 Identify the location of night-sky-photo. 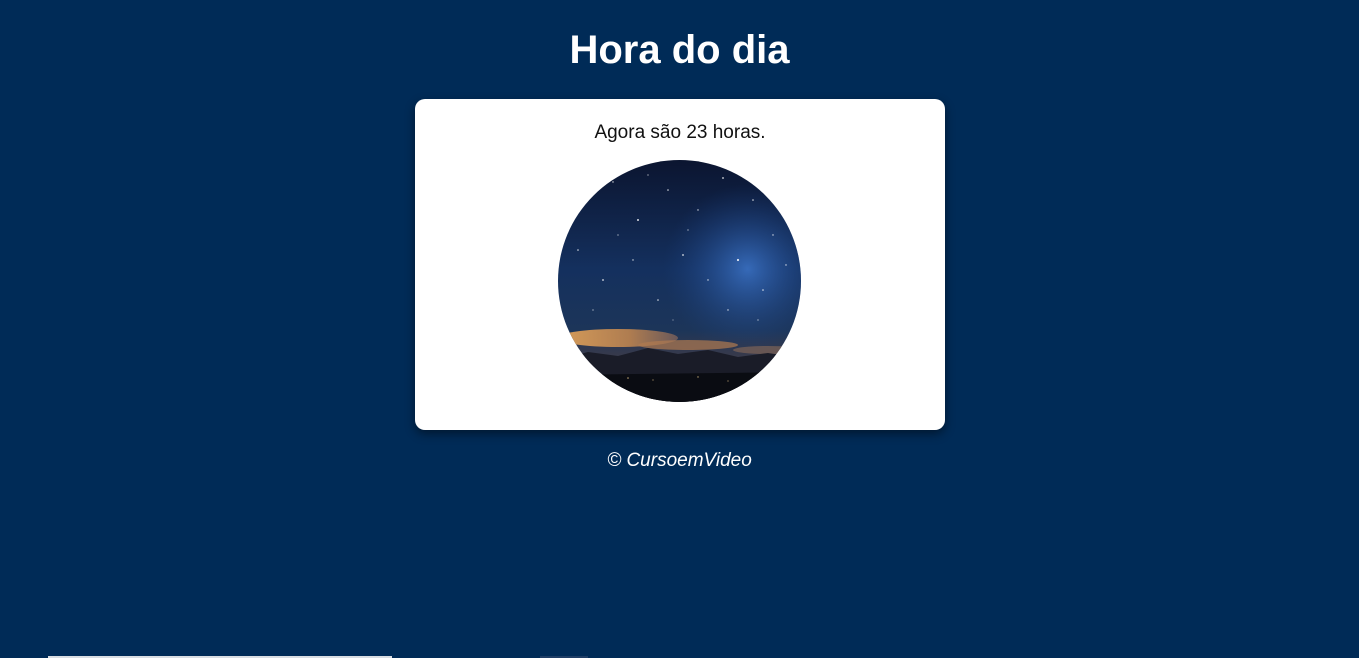
(679, 281).